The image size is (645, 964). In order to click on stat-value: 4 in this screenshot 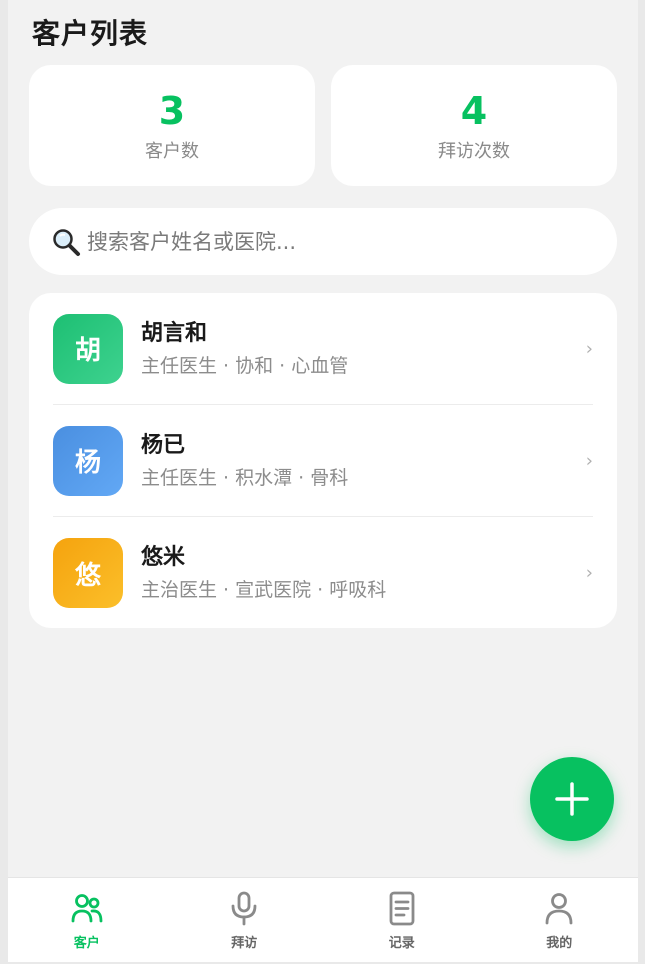, I will do `click(474, 110)`.